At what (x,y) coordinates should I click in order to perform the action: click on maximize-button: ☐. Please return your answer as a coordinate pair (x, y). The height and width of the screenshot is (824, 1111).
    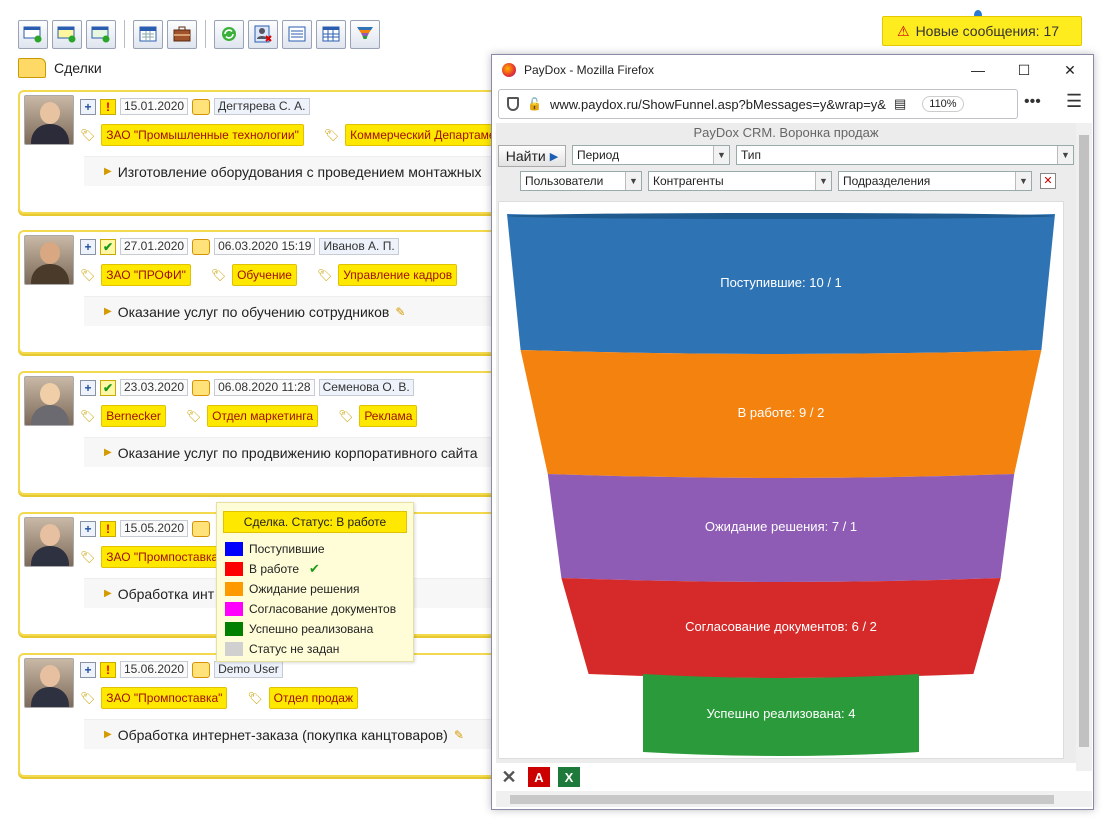
    Looking at the image, I should click on (1024, 70).